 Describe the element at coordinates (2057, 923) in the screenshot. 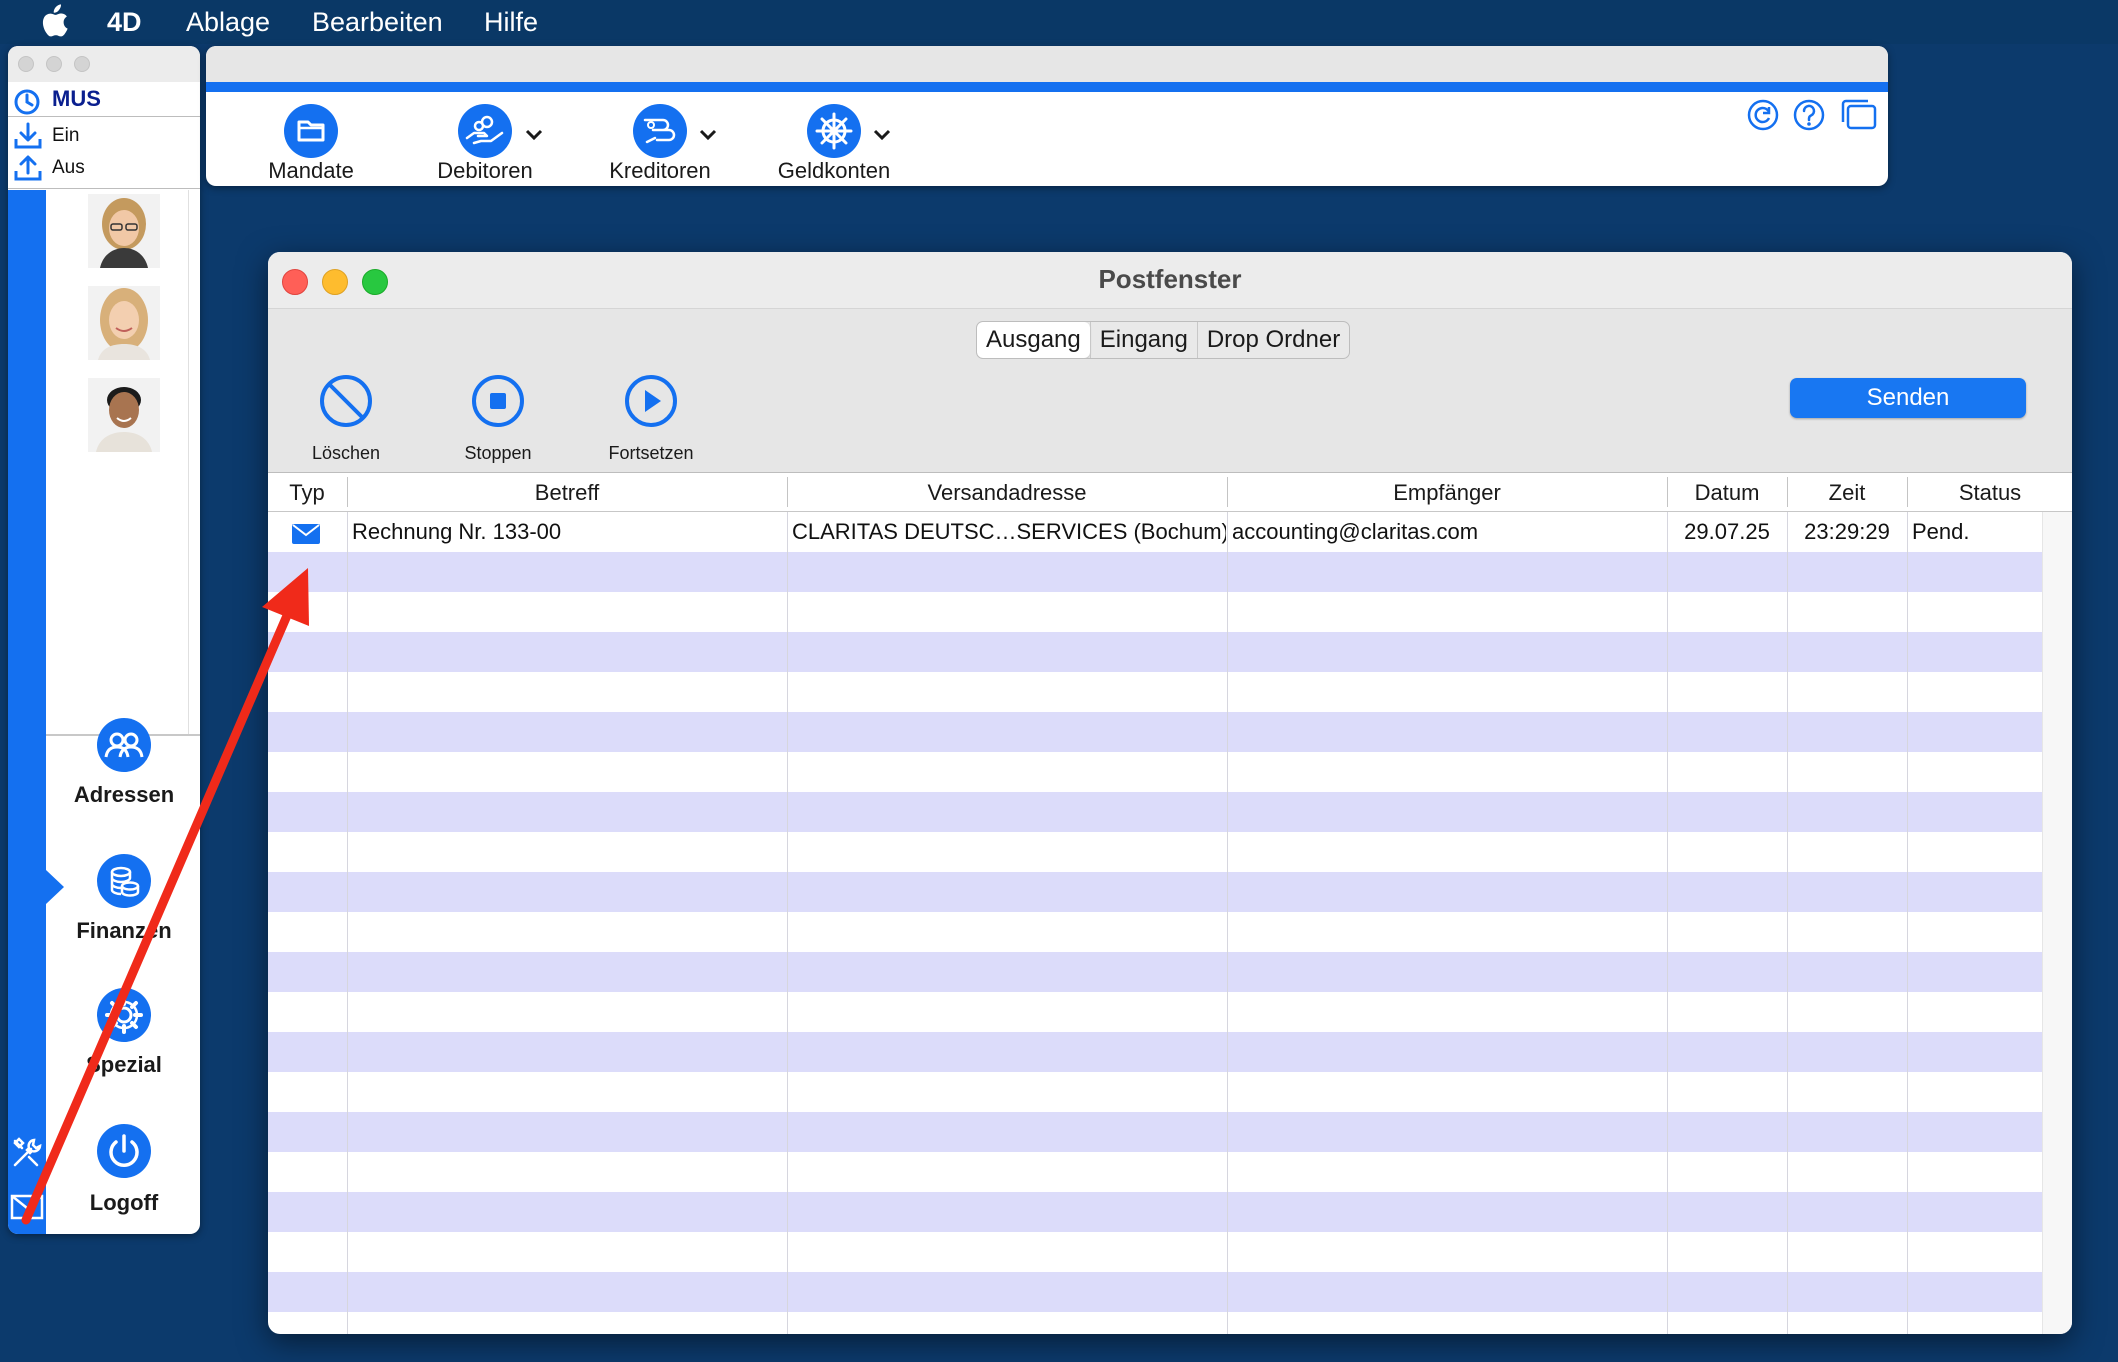

I see `vertical-scrollbar` at that location.